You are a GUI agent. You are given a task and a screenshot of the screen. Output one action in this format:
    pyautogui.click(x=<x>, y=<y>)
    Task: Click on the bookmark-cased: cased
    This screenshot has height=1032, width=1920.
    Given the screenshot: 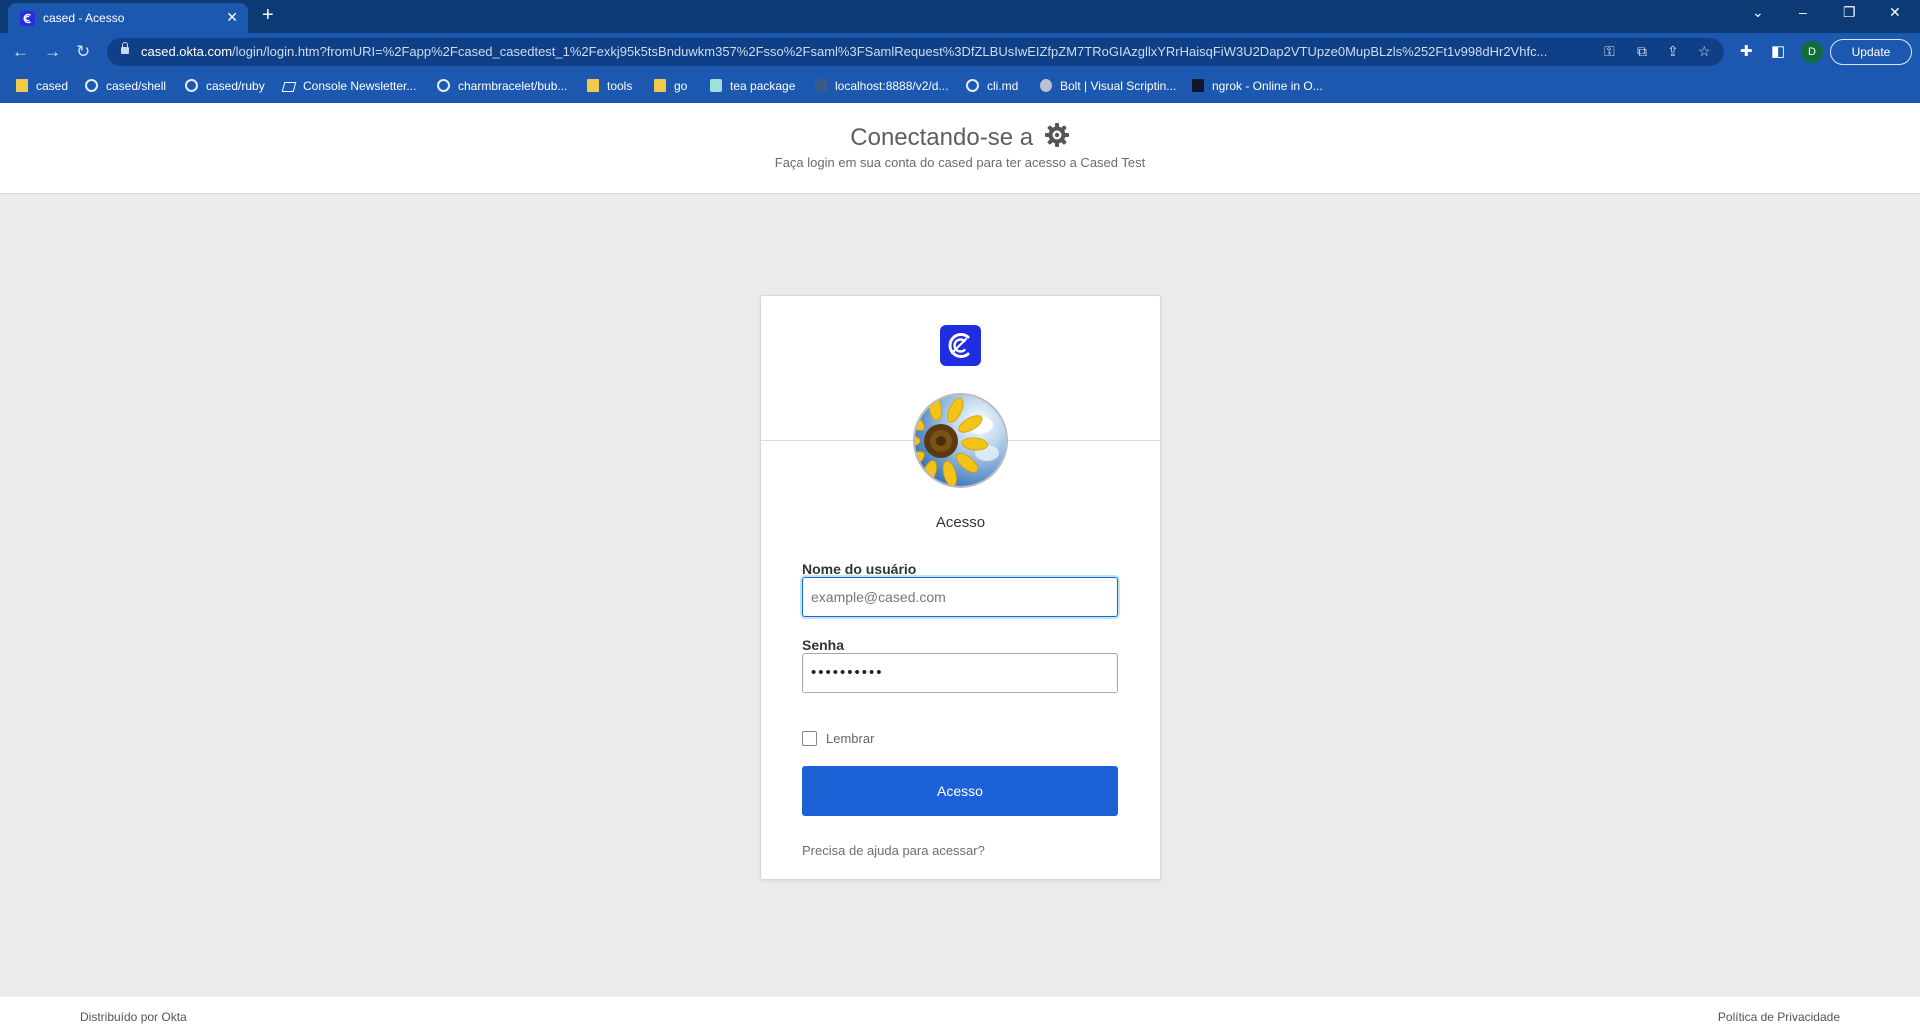 What is the action you would take?
    pyautogui.click(x=42, y=87)
    